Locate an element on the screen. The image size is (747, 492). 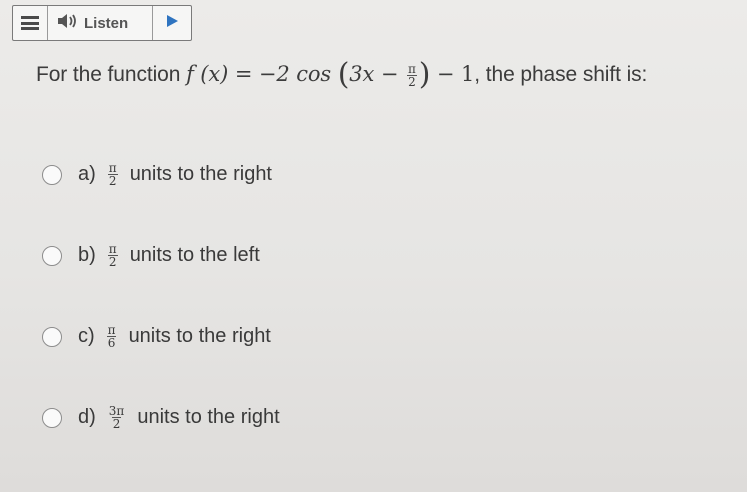
listen-label: Listen is located at coordinates (106, 23).